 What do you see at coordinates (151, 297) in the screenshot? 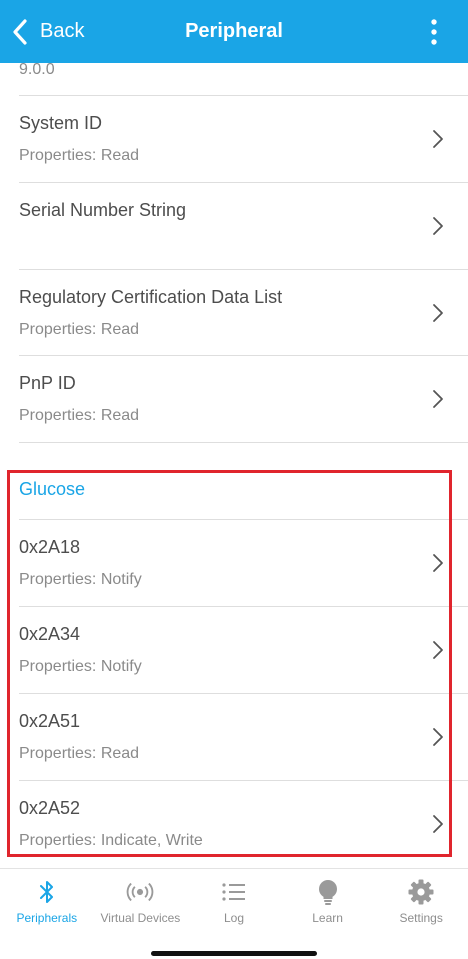
I see `characteristic-title: Regulatory Certification Data List` at bounding box center [151, 297].